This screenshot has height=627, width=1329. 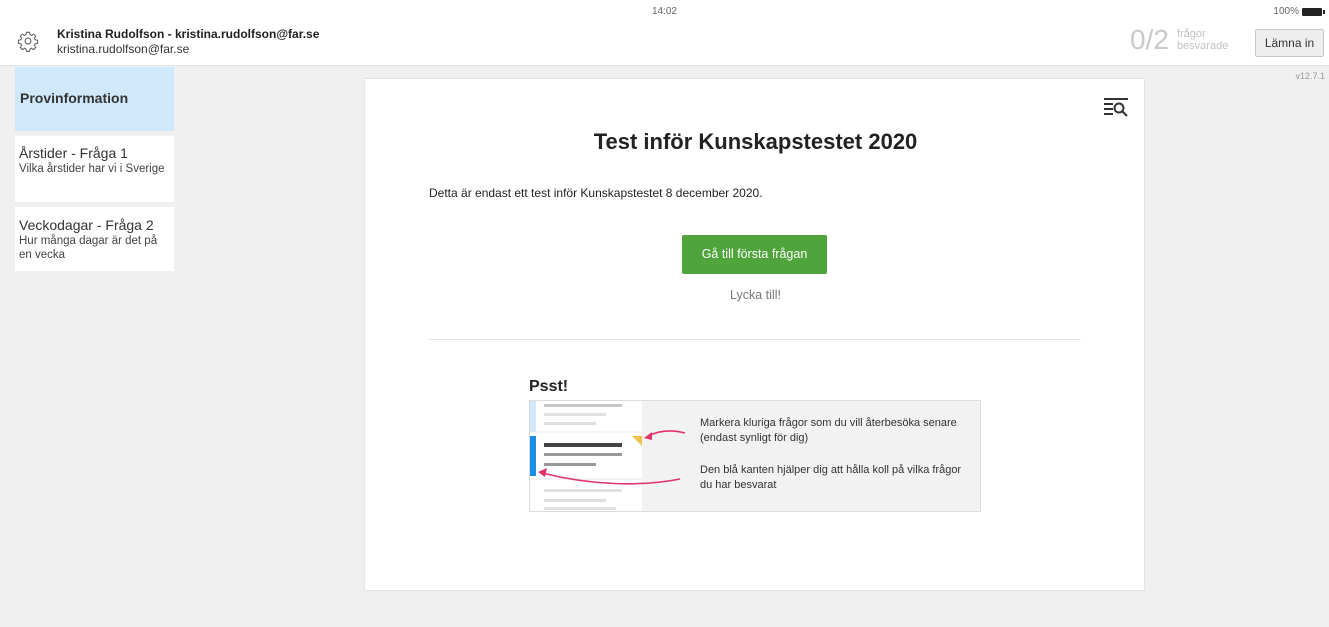 I want to click on version-label: v12.7.1, so click(x=1310, y=76).